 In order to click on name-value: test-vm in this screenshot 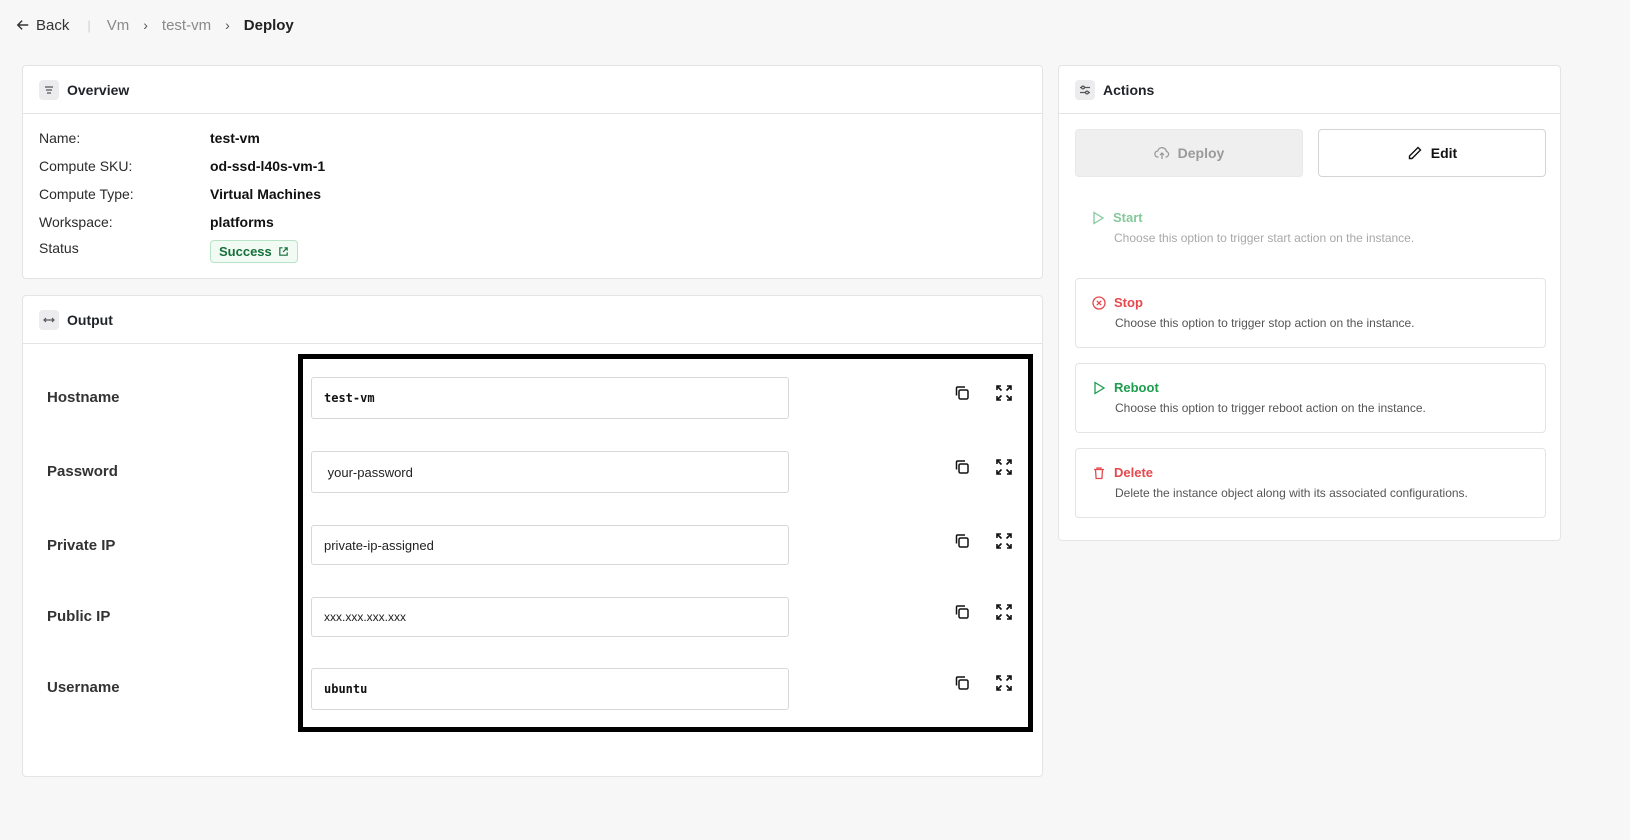, I will do `click(235, 138)`.